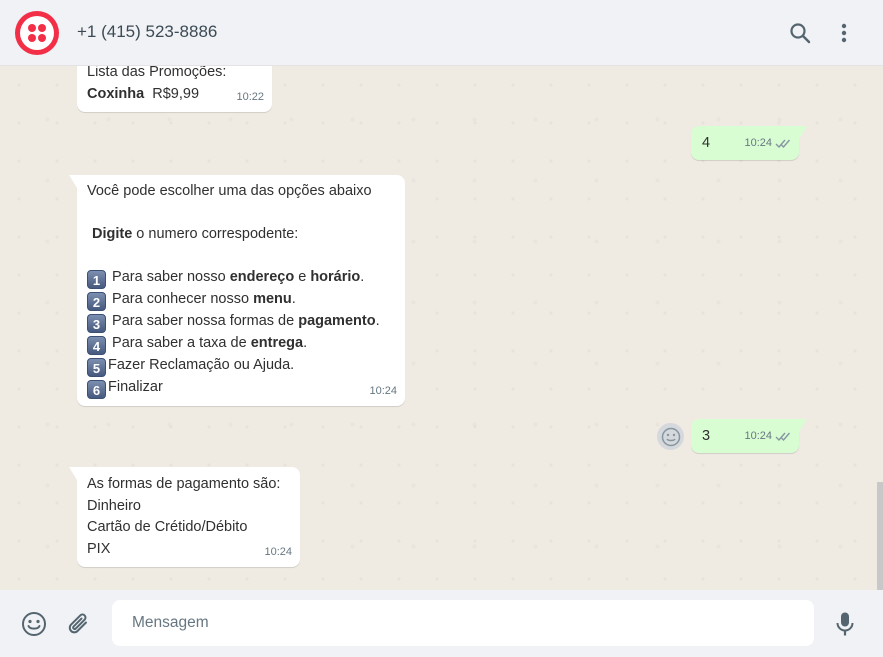  What do you see at coordinates (114, 505) in the screenshot?
I see `message-text: Dinheiro` at bounding box center [114, 505].